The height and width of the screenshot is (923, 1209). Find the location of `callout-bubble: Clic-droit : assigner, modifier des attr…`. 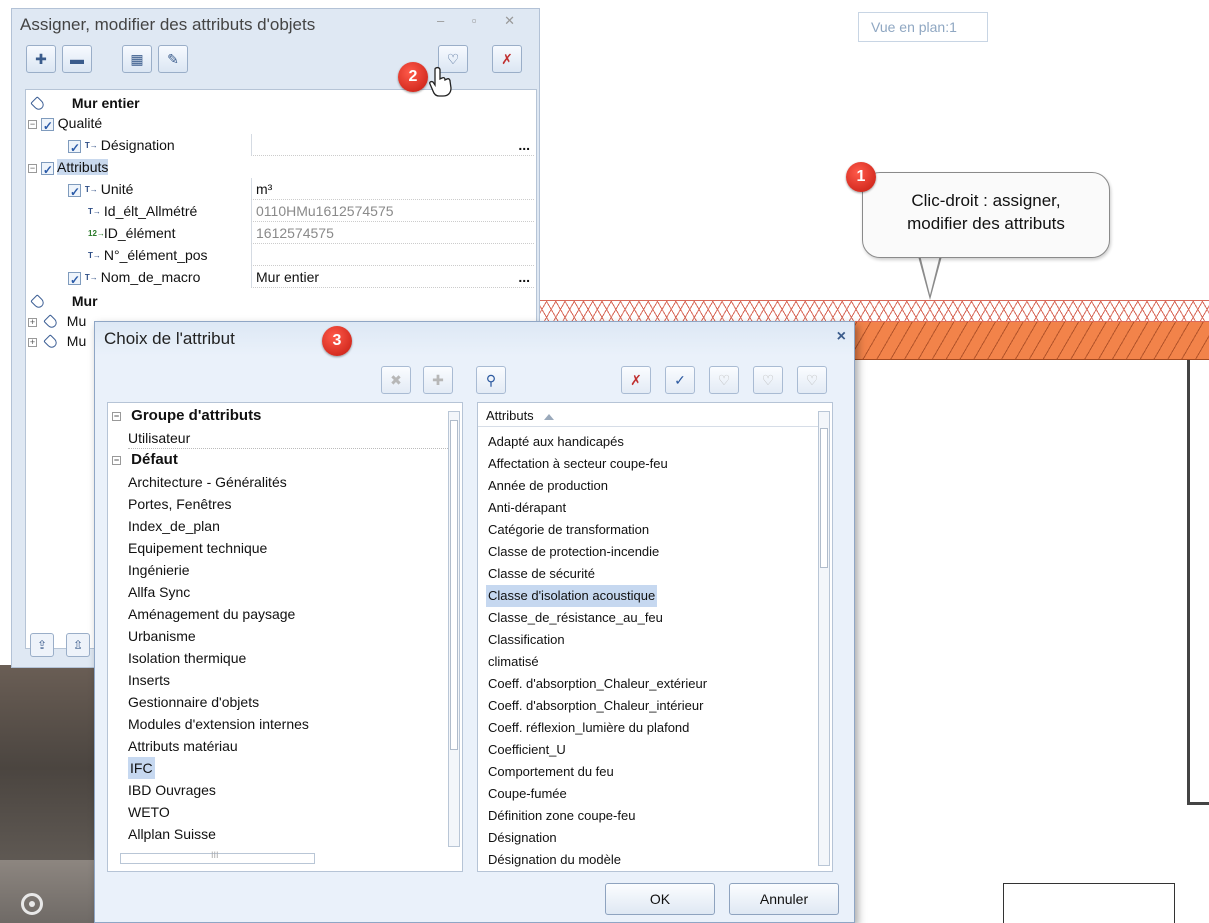

callout-bubble: Clic-droit : assigner, modifier des attr… is located at coordinates (986, 215).